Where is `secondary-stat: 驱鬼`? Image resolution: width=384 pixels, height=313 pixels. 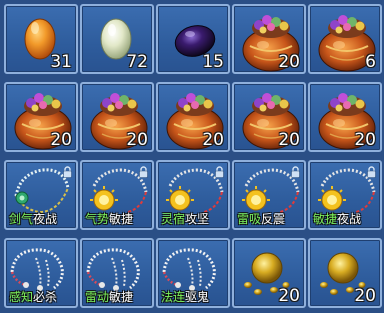
secondary-stat: 驱鬼 is located at coordinates (197, 297).